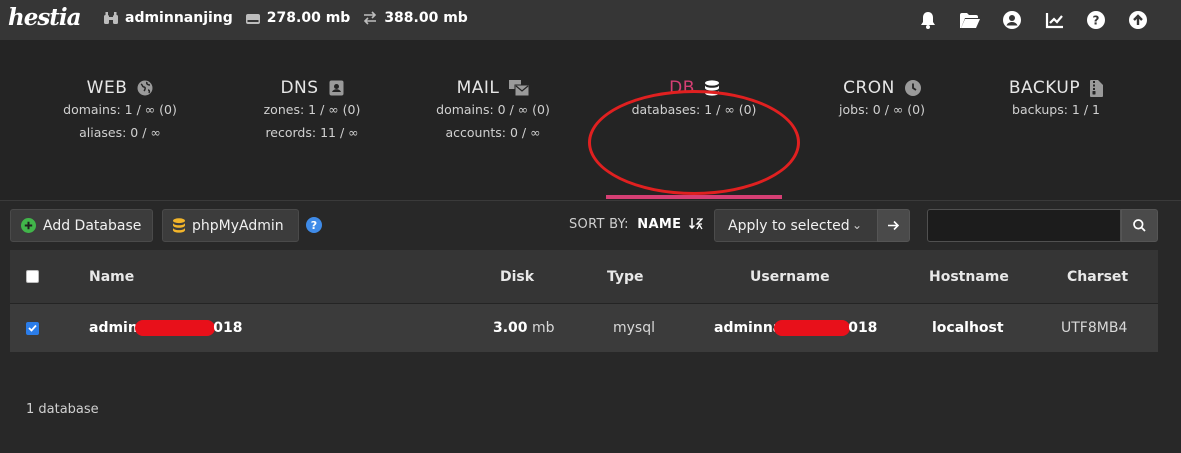 Image resolution: width=1181 pixels, height=453 pixels. What do you see at coordinates (299, 88) in the screenshot?
I see `tab-dns-label: DNS` at bounding box center [299, 88].